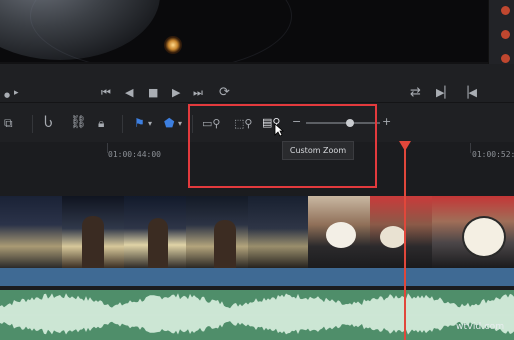  Describe the element at coordinates (169, 123) in the screenshot. I see `marker-icon: ⬟` at that location.